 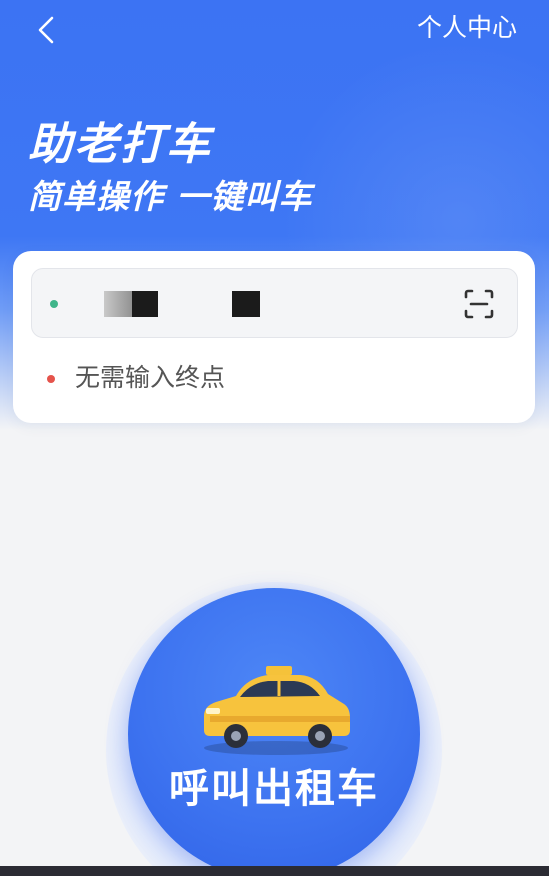 What do you see at coordinates (170, 196) in the screenshot?
I see `page-subtitle: 简单操作 一键叫车` at bounding box center [170, 196].